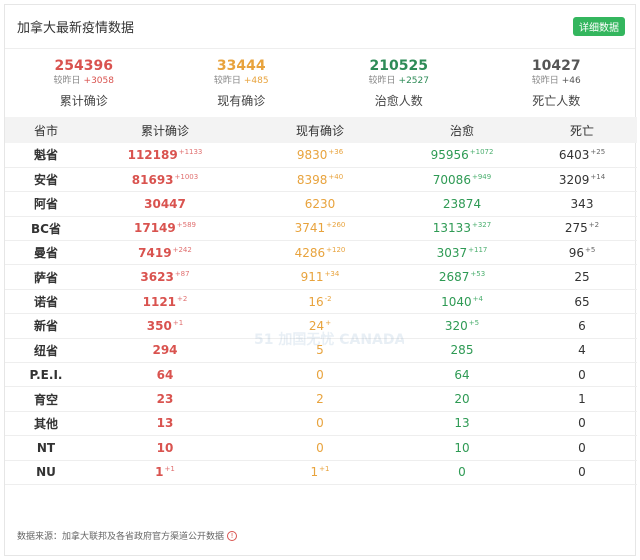 The height and width of the screenshot is (560, 640). I want to click on cell-active: 5, so click(320, 350).